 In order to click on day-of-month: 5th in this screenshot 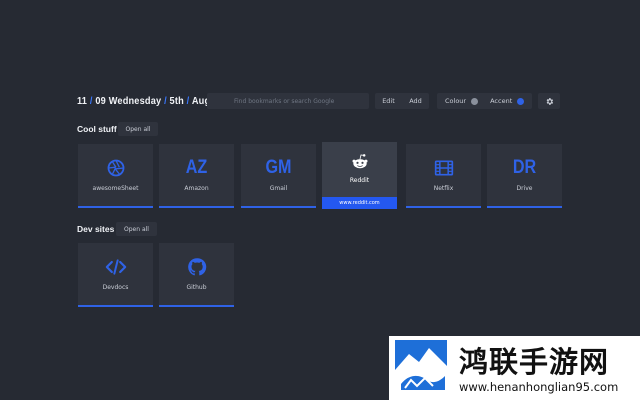, I will do `click(176, 101)`.